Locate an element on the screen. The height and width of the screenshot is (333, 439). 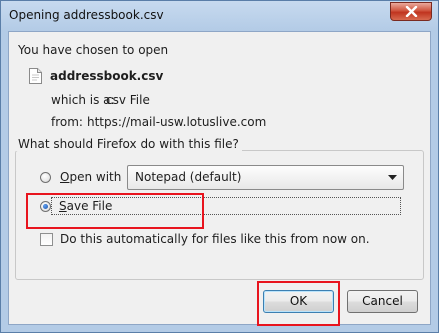
close-icon is located at coordinates (411, 11).